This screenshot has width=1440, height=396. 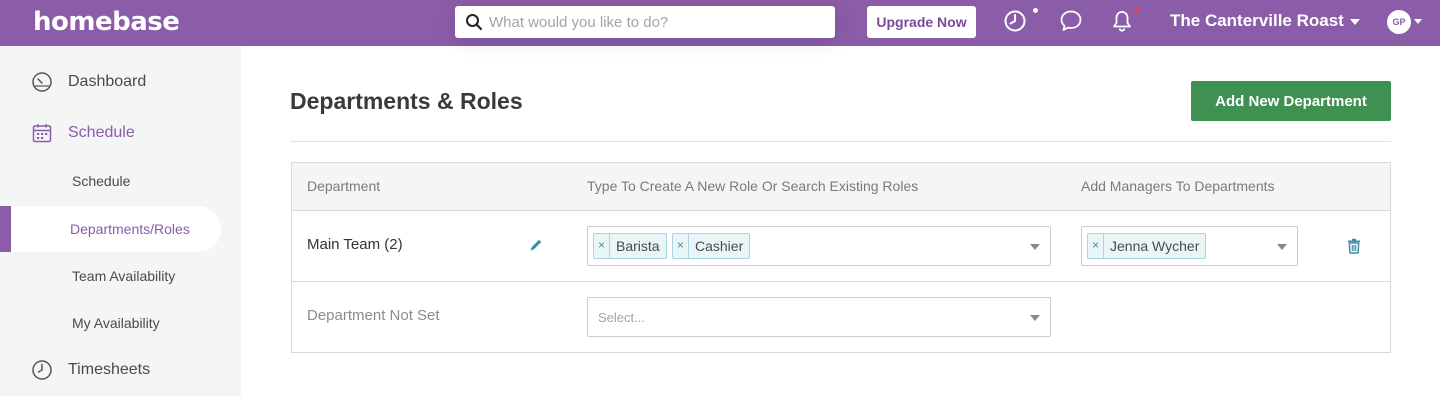 What do you see at coordinates (1122, 21) in the screenshot?
I see `bell-icon` at bounding box center [1122, 21].